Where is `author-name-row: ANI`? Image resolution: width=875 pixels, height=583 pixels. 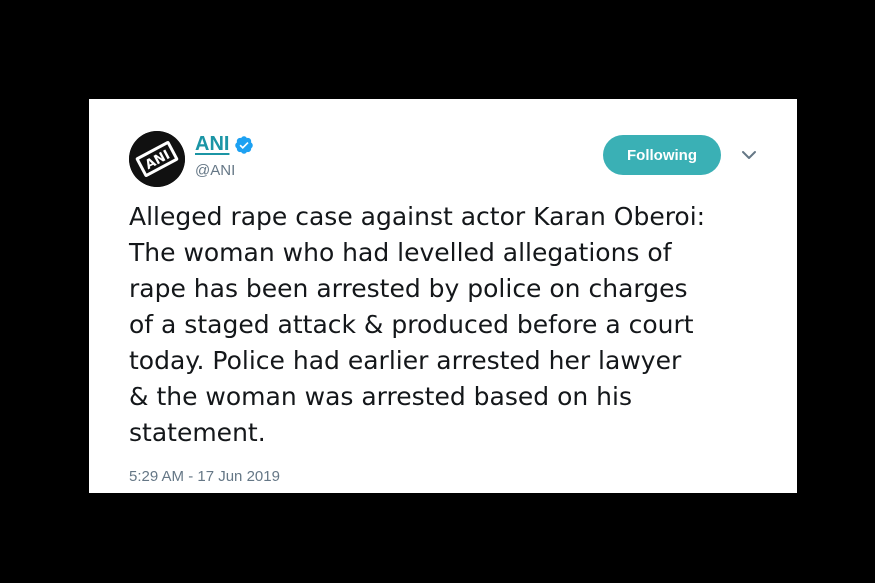 author-name-row: ANI is located at coordinates (224, 144).